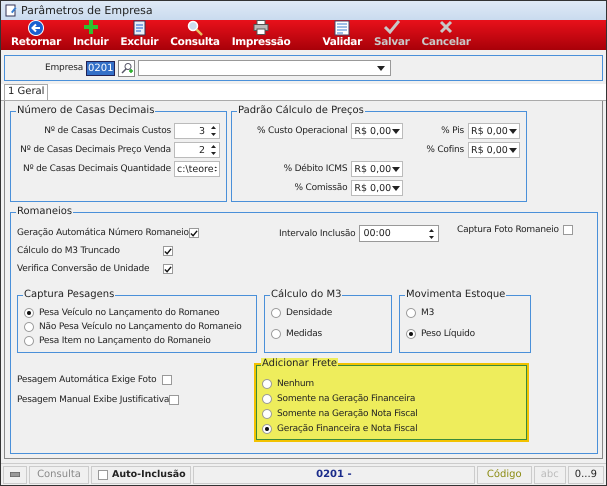  I want to click on radio-label: M3, so click(427, 313).